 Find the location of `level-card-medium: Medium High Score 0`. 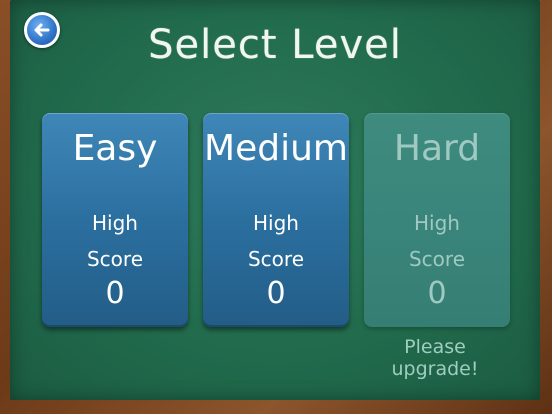

level-card-medium: Medium High Score 0 is located at coordinates (276, 220).